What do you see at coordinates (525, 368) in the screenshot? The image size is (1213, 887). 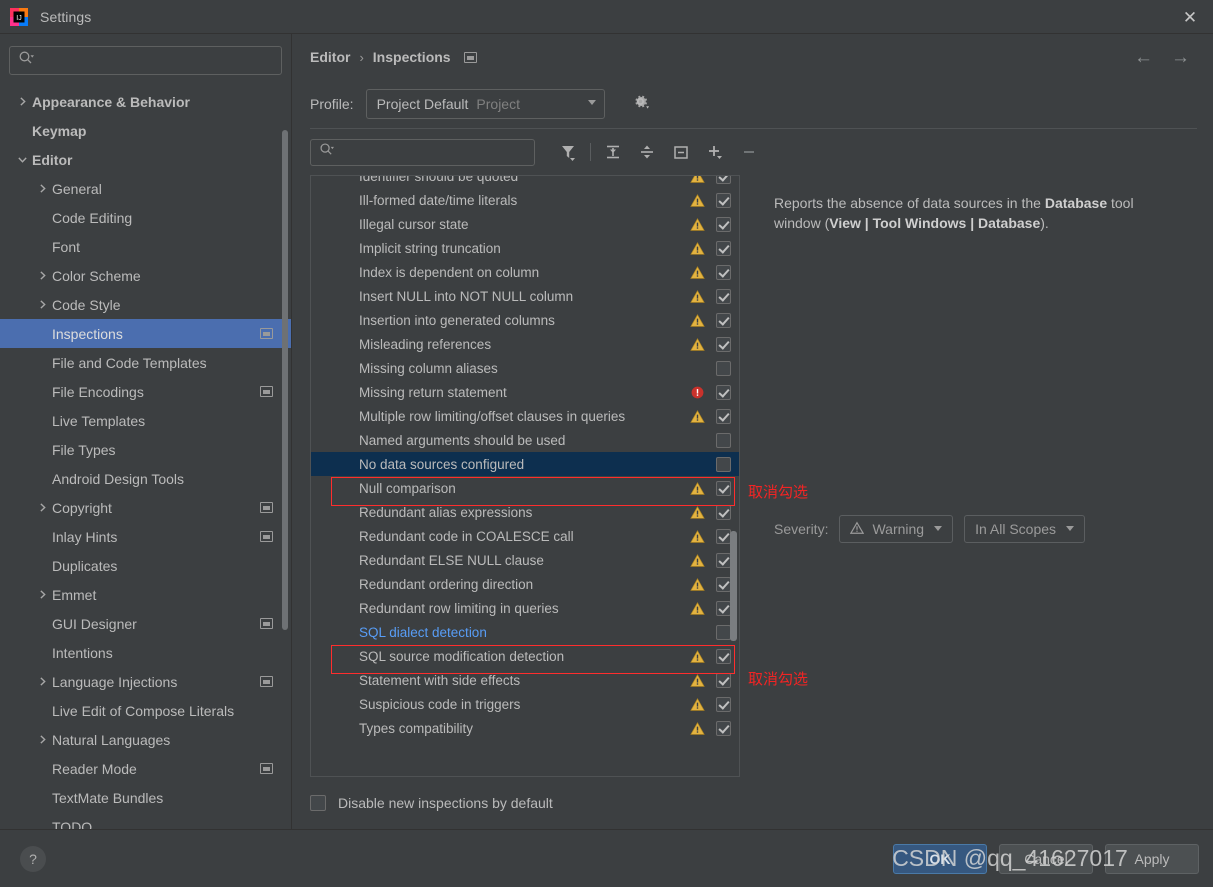 I see `inspection-row: Missing column aliases` at bounding box center [525, 368].